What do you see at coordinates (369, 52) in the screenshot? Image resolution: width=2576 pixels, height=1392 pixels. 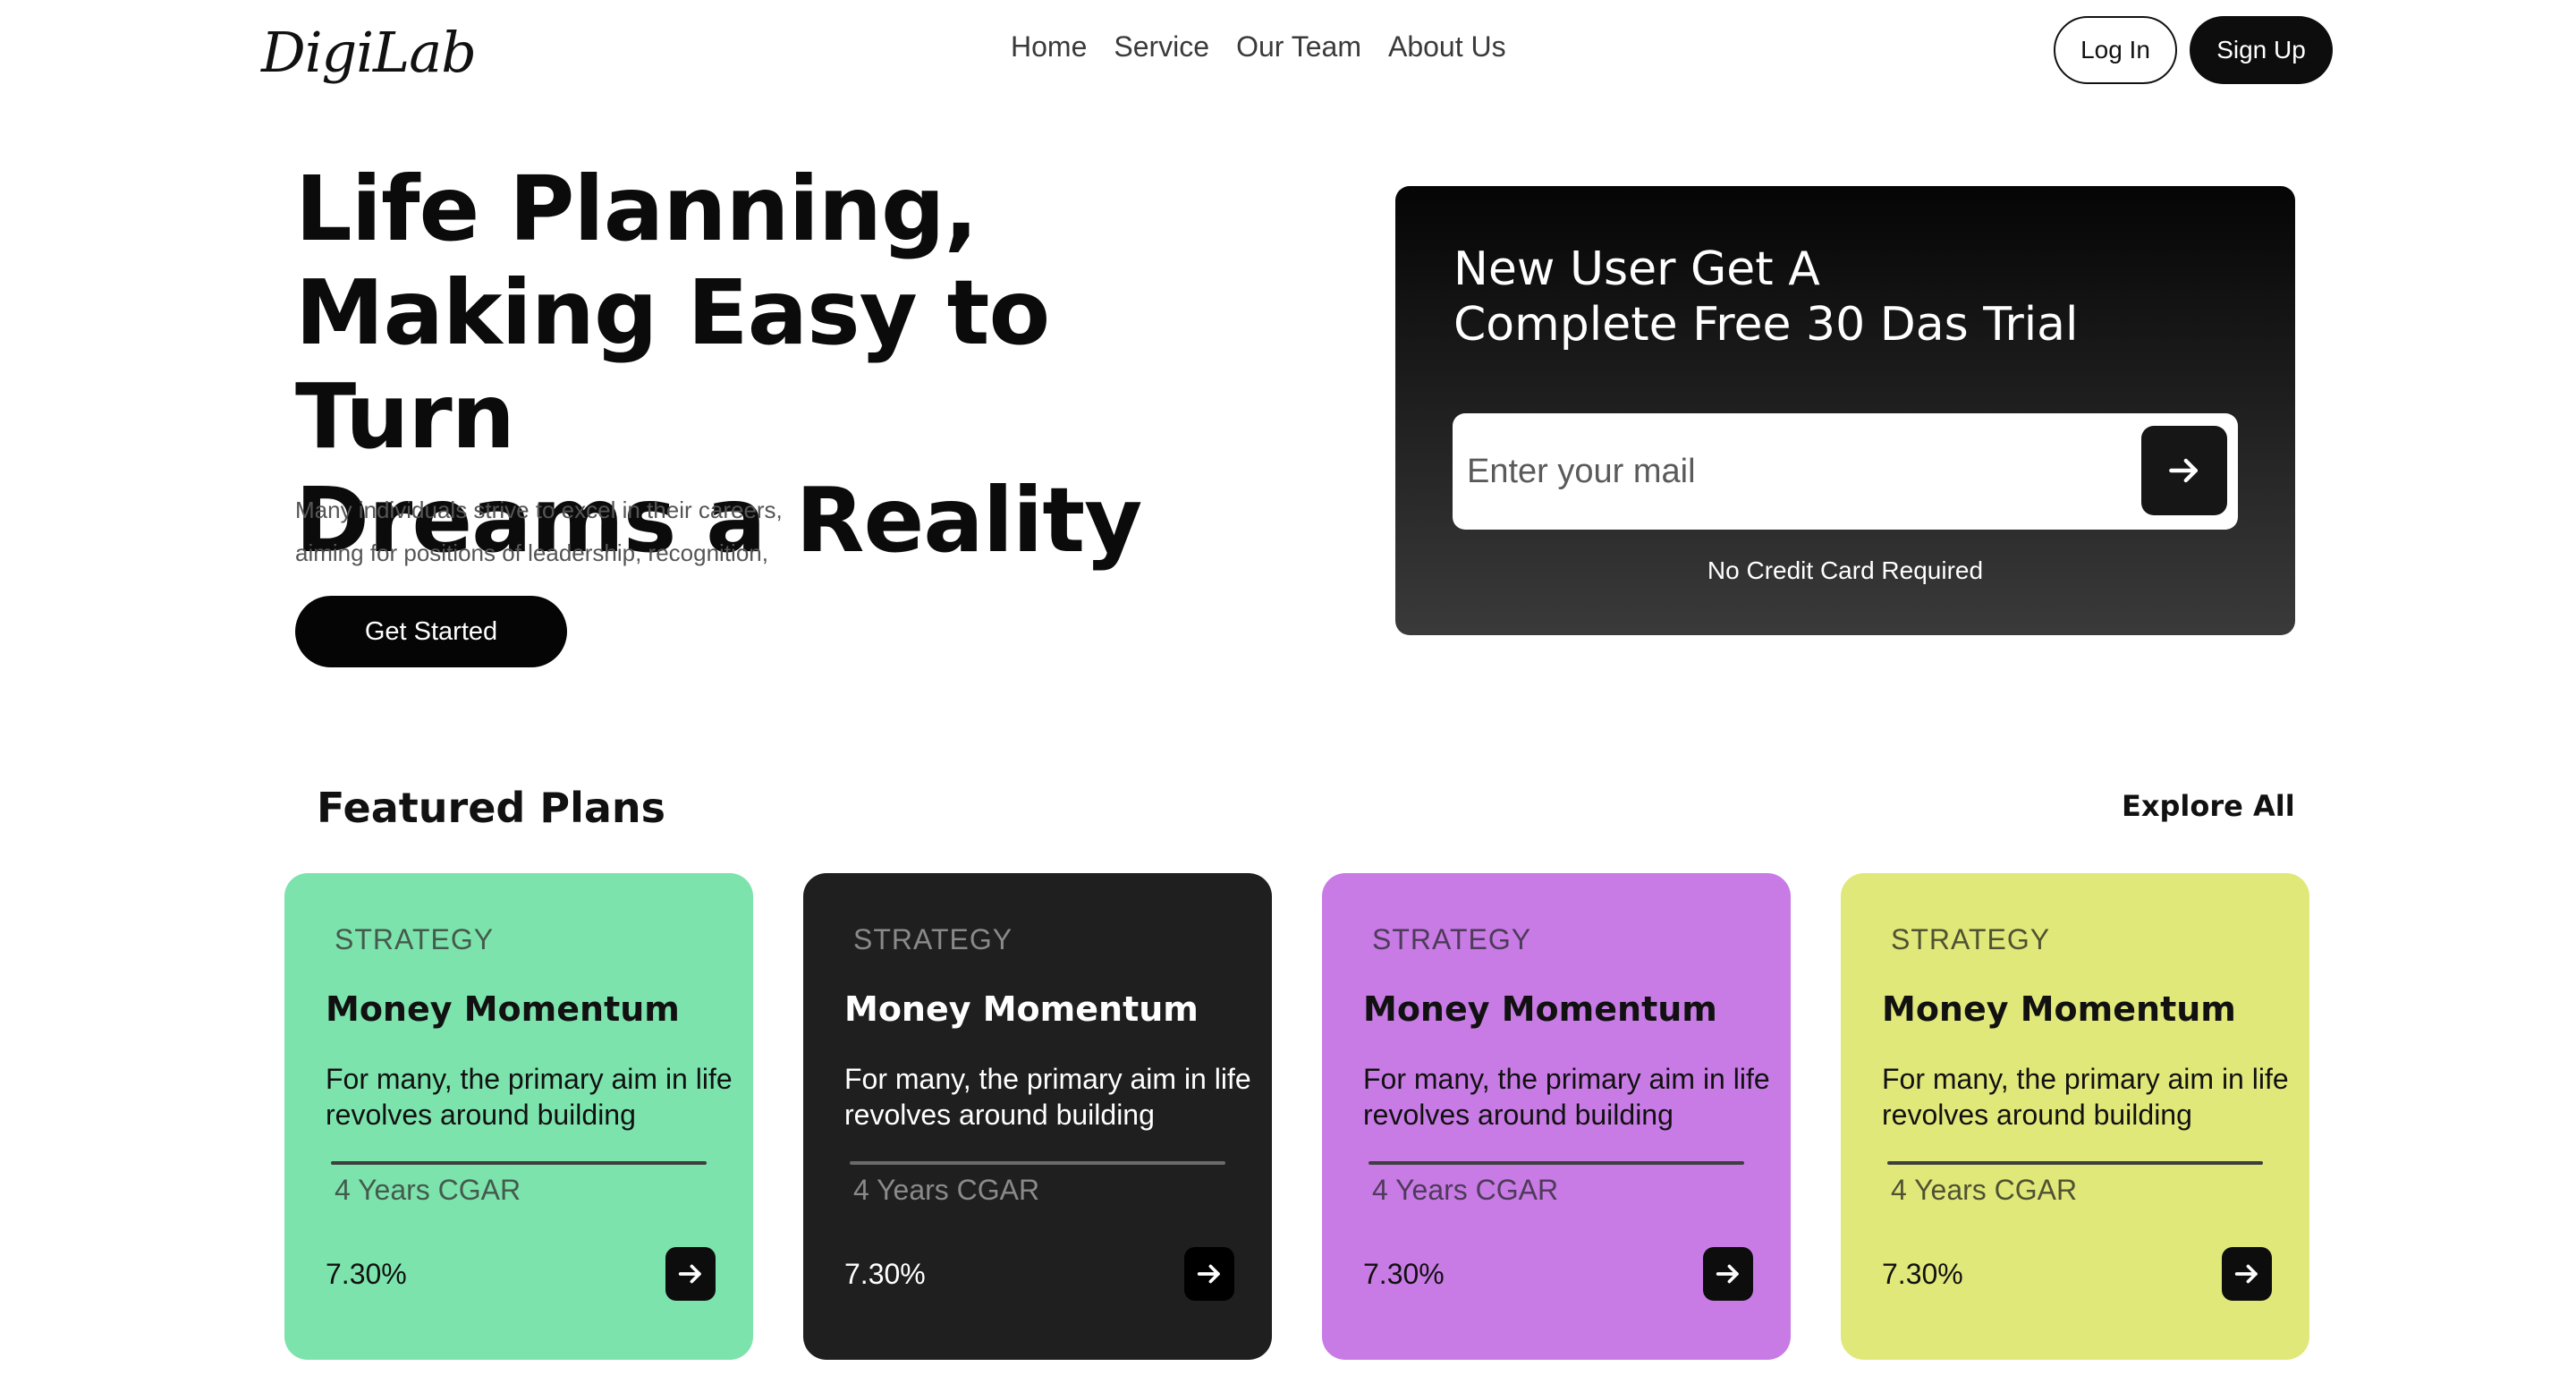 I see `logo: DigiLab` at bounding box center [369, 52].